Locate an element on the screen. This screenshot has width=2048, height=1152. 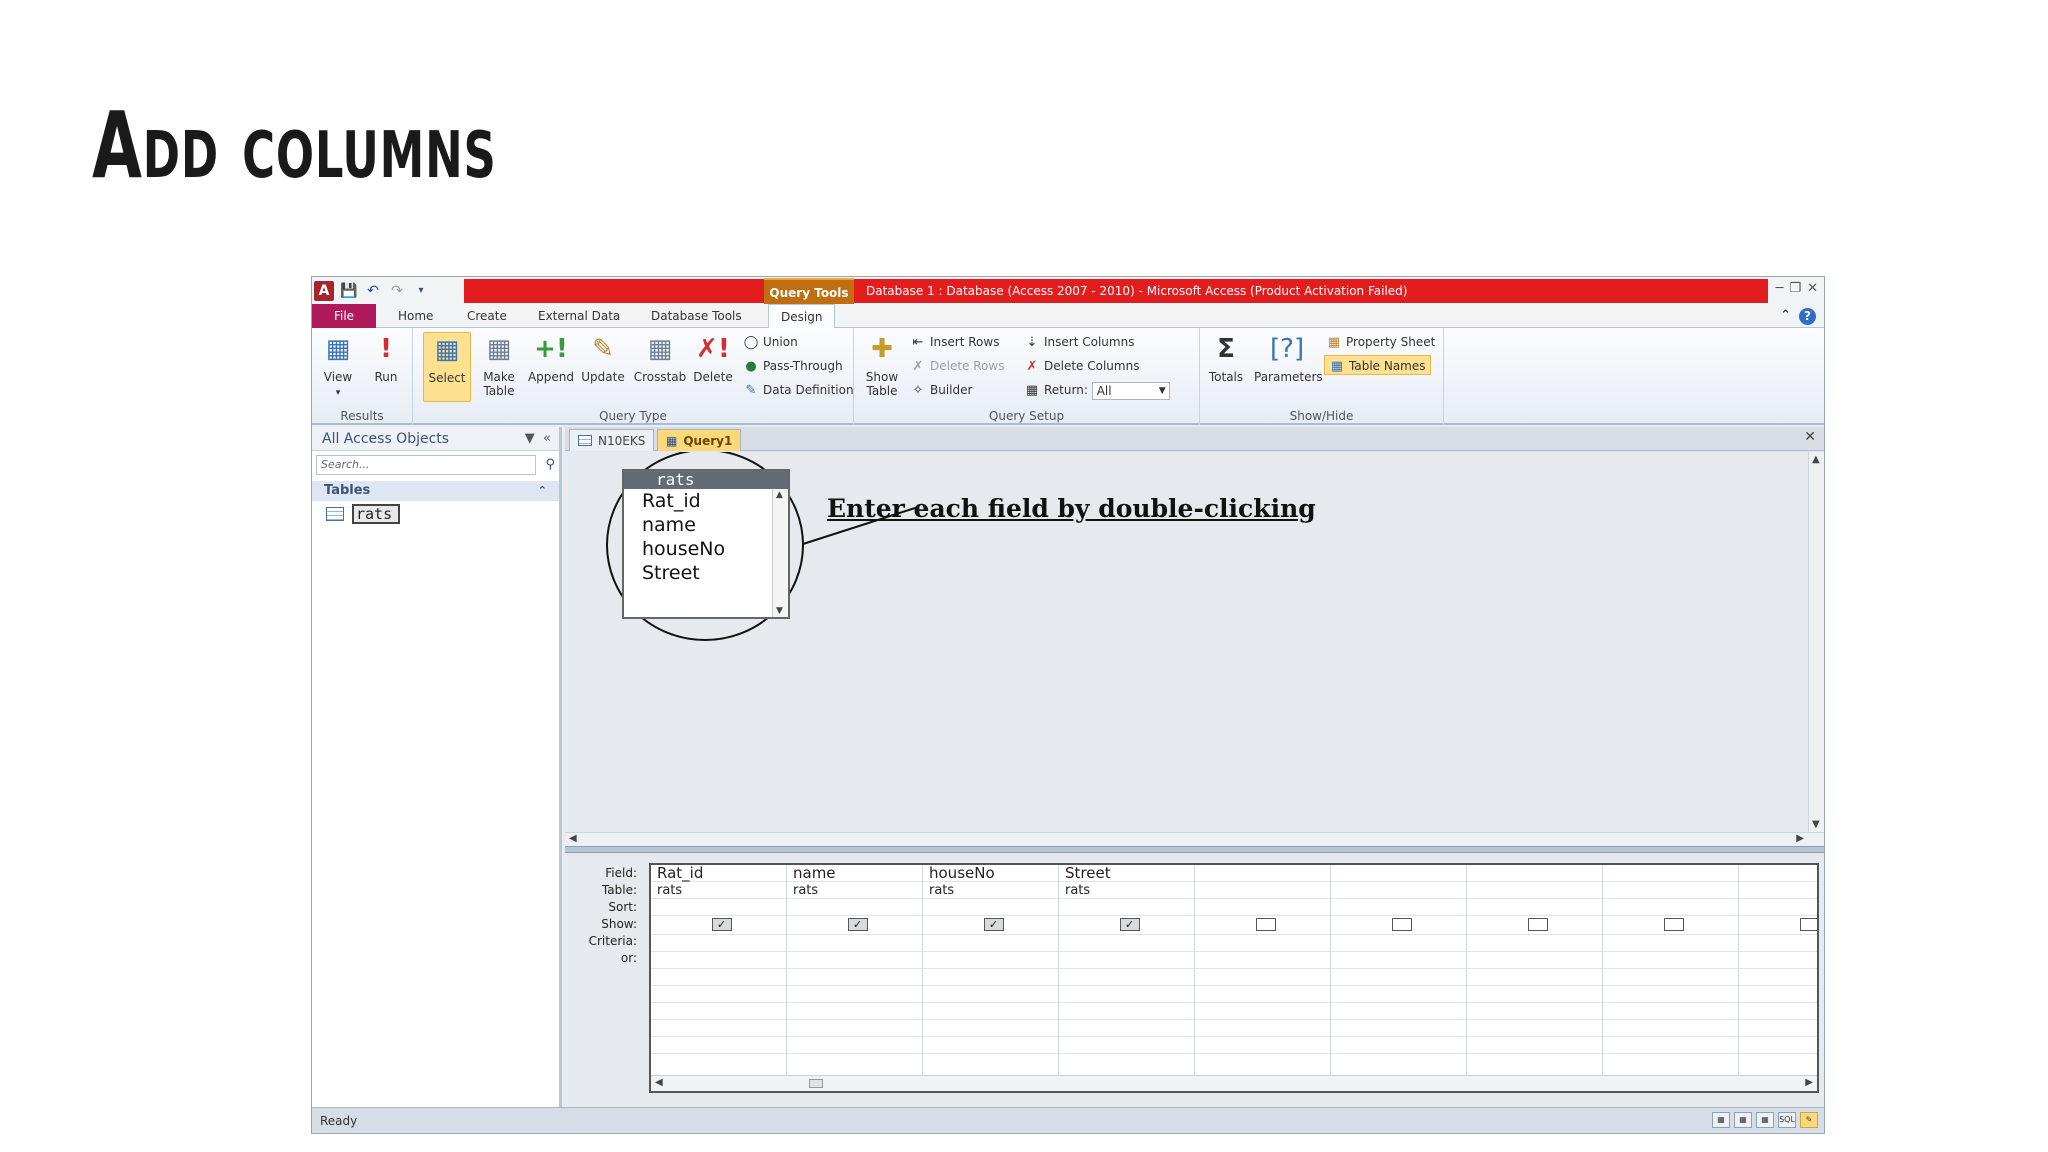
delete-columns-button: ✗ Delete Columns is located at coordinates (1082, 366).